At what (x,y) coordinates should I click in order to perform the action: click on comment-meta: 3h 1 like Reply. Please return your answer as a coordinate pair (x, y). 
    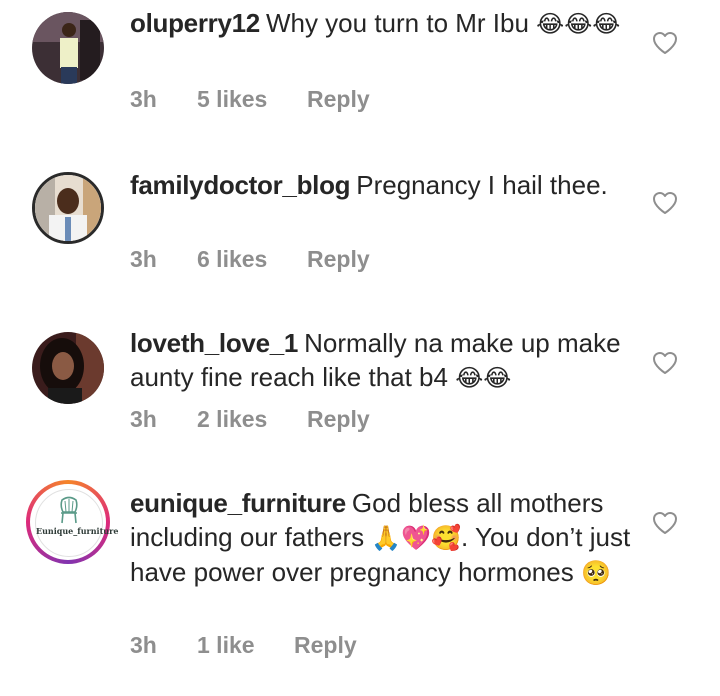
    Looking at the image, I should click on (243, 645).